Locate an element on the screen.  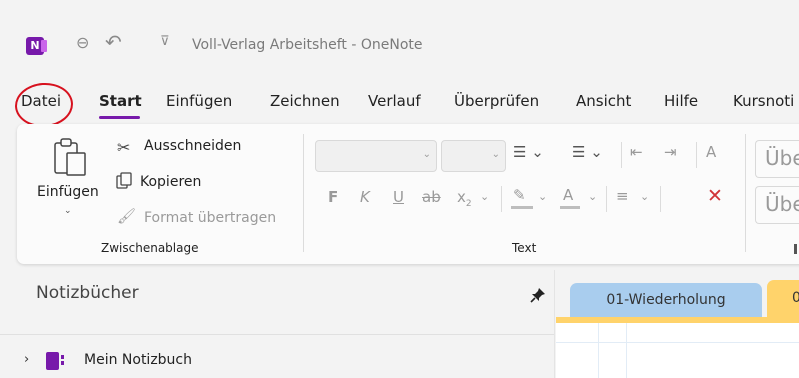
customize-qat-icon: ⊽ is located at coordinates (165, 41).